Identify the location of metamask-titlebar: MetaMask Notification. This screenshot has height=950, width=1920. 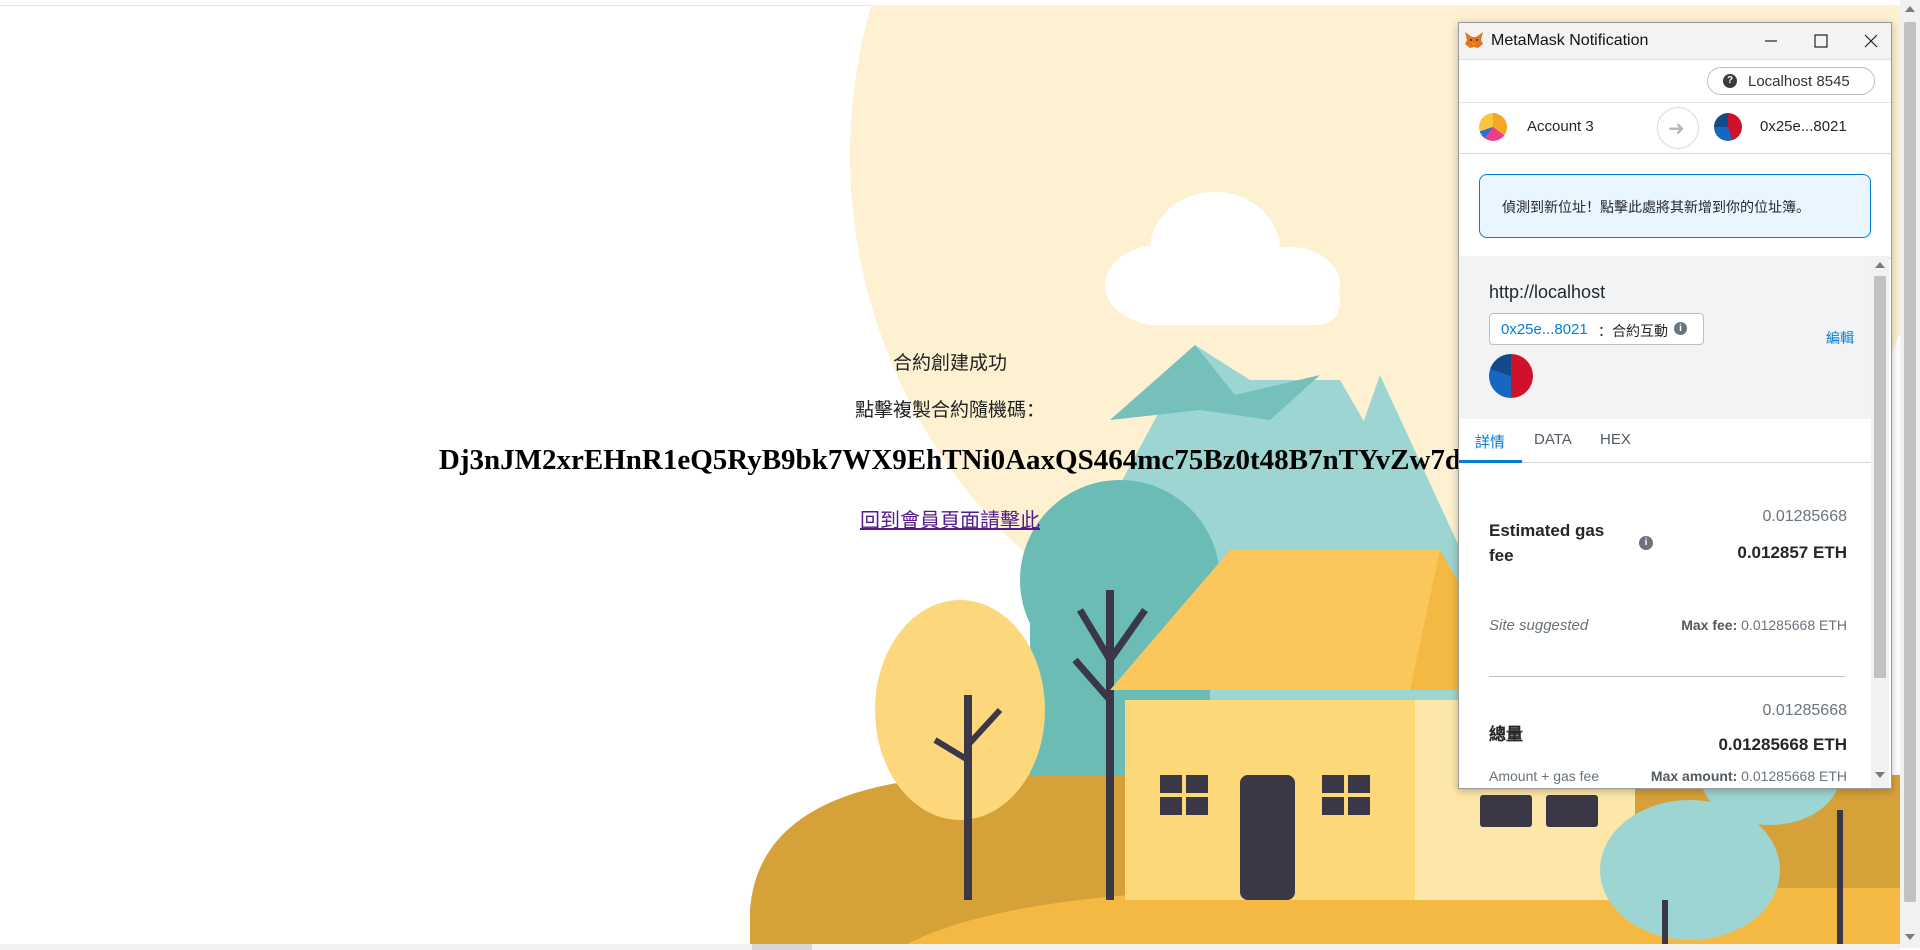
(1675, 41).